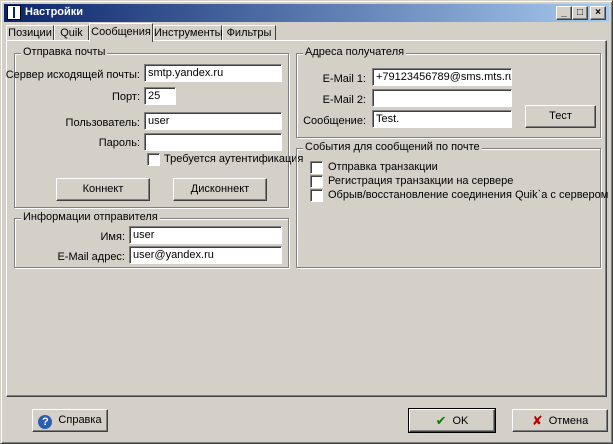 The image size is (613, 444). Describe the element at coordinates (441, 420) in the screenshot. I see `checkmark-icon: ✔` at that location.